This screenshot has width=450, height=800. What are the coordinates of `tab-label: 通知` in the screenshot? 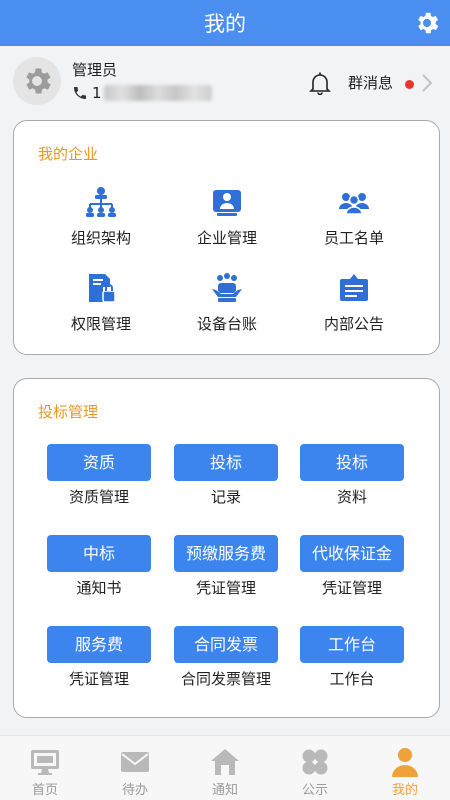 It's located at (224, 790).